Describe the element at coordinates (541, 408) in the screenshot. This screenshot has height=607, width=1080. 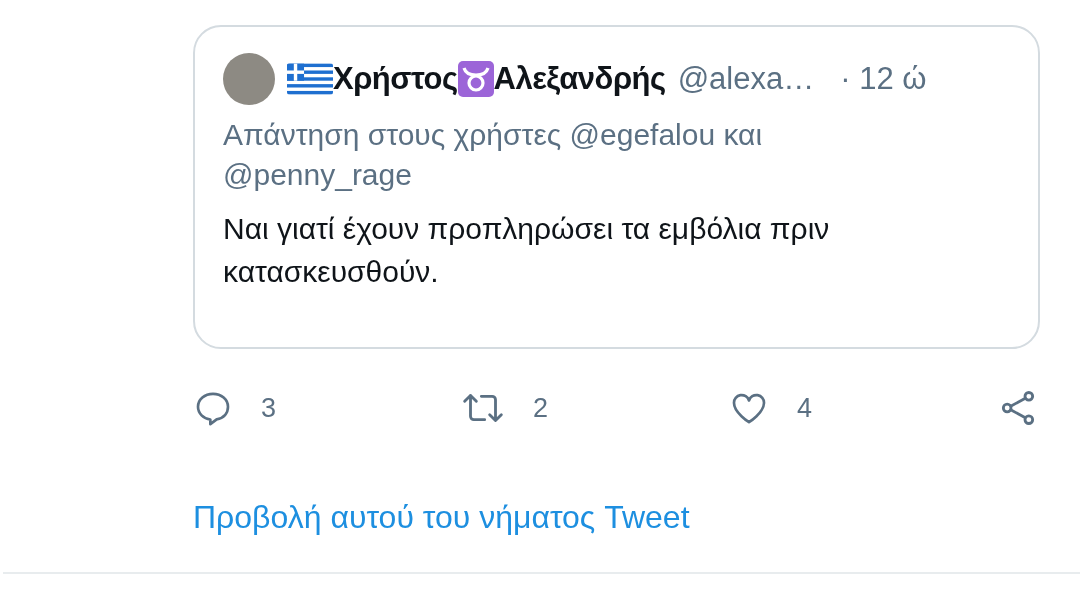
I see `action-count: 2` at that location.